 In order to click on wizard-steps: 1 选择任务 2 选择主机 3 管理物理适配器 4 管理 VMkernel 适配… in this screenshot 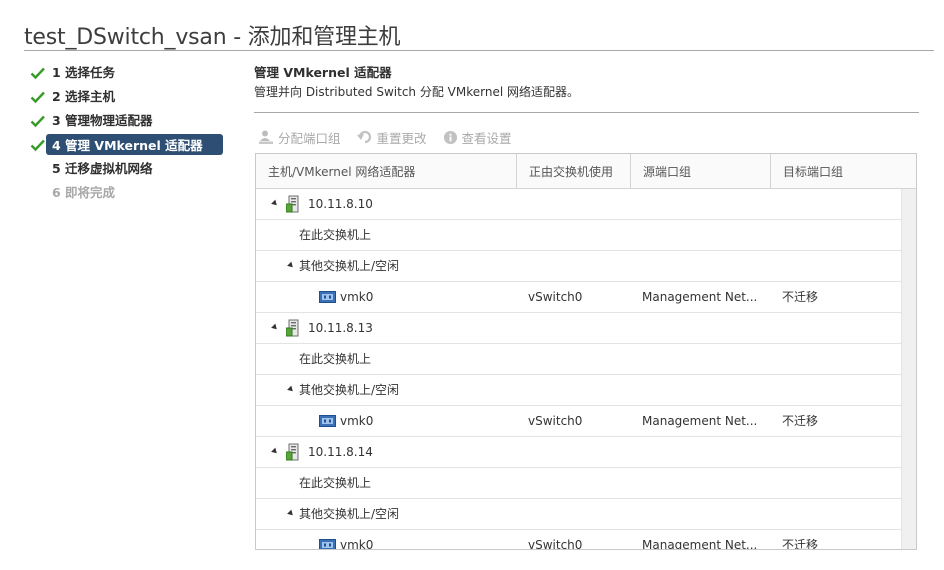, I will do `click(135, 134)`.